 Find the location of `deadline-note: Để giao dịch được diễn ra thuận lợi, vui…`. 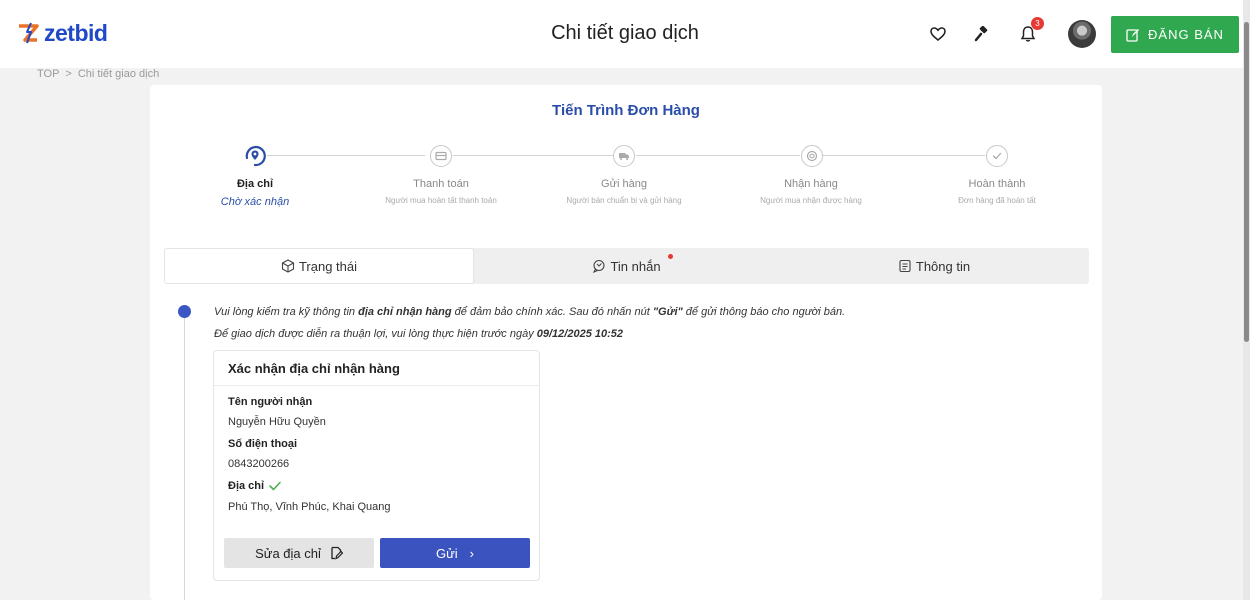

deadline-note: Để giao dịch được diễn ra thuận lợi, vui… is located at coordinates (419, 334).